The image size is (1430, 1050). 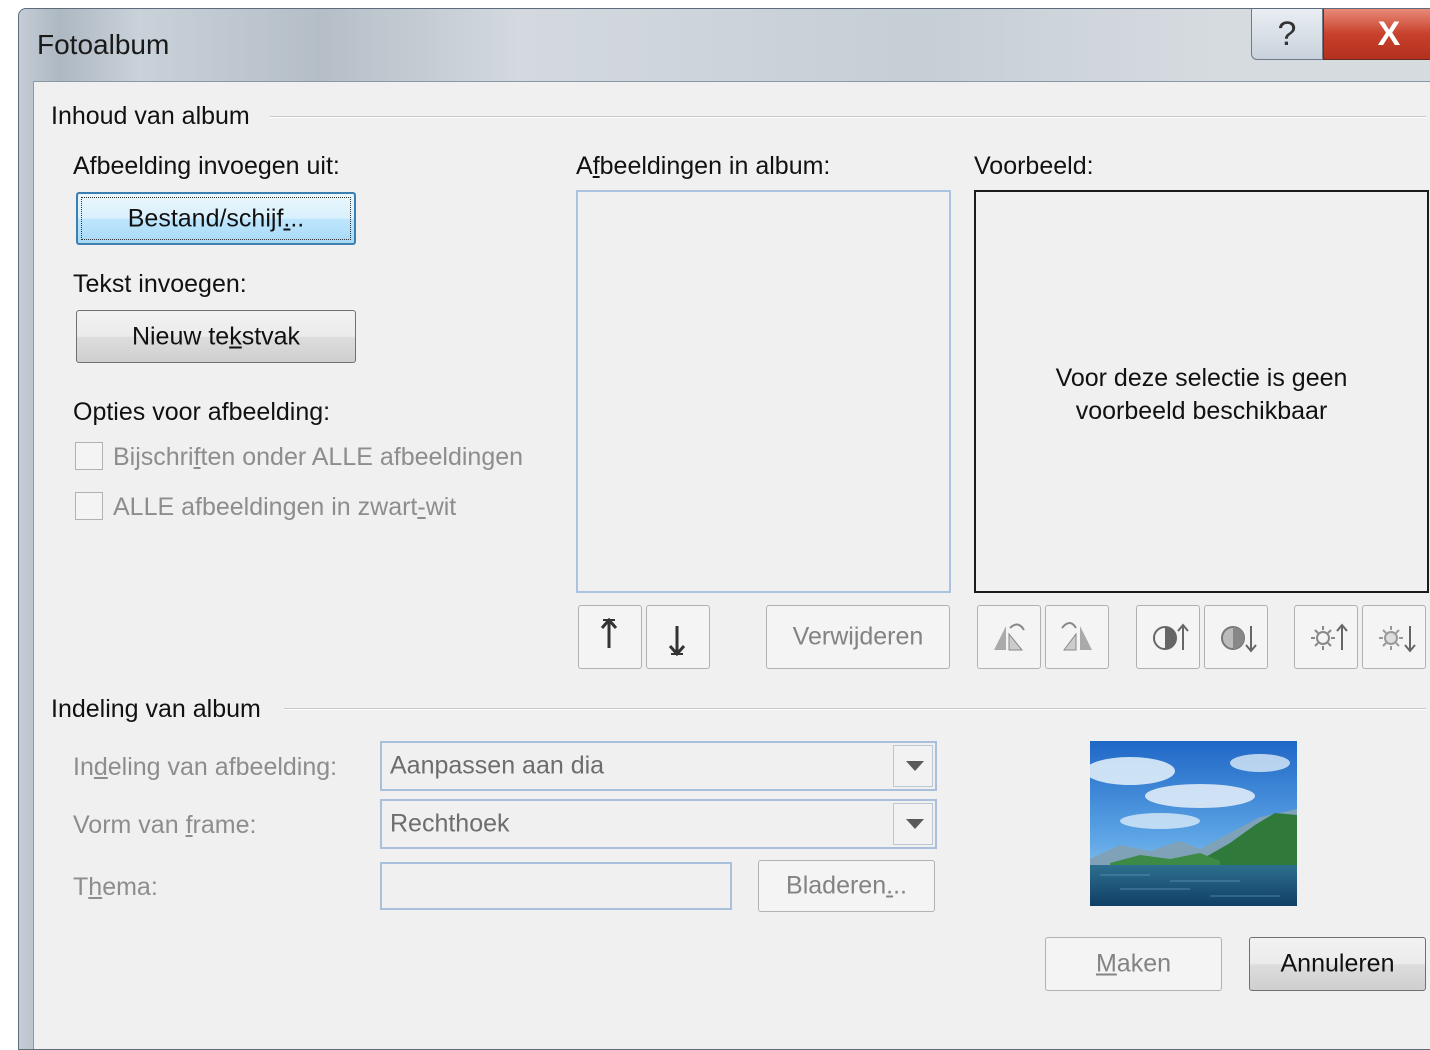 I want to click on move-down-button, so click(x=678, y=637).